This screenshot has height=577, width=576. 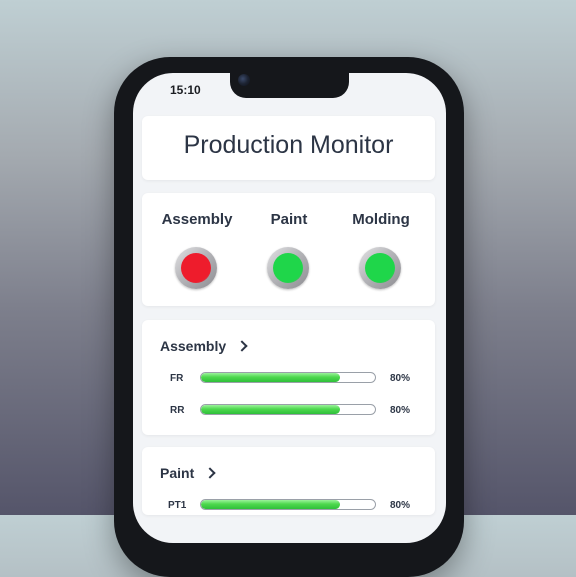 I want to click on section-header-assembly: Assembly, so click(x=204, y=346).